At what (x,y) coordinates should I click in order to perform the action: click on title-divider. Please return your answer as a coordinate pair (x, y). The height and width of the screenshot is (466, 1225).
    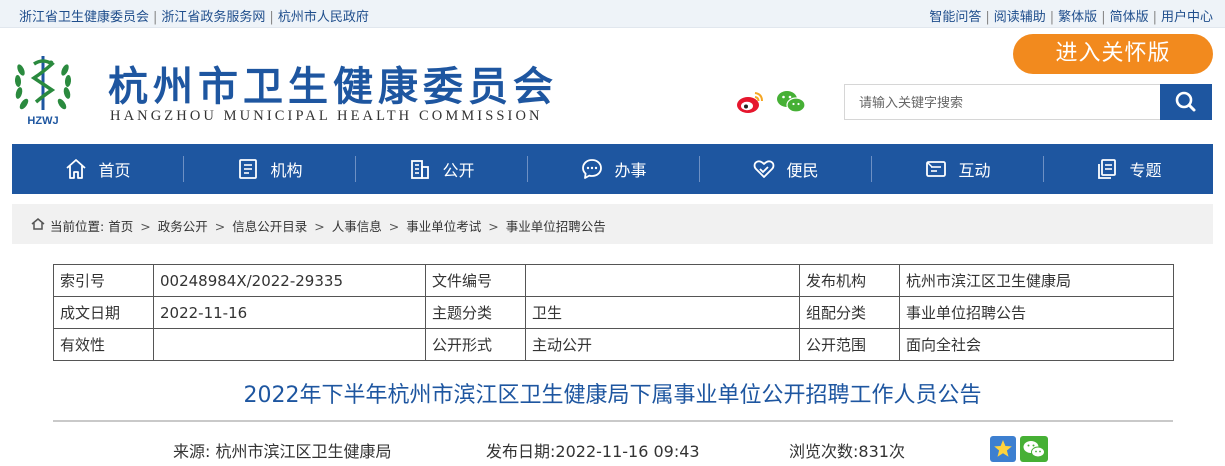
    Looking at the image, I should click on (613, 421).